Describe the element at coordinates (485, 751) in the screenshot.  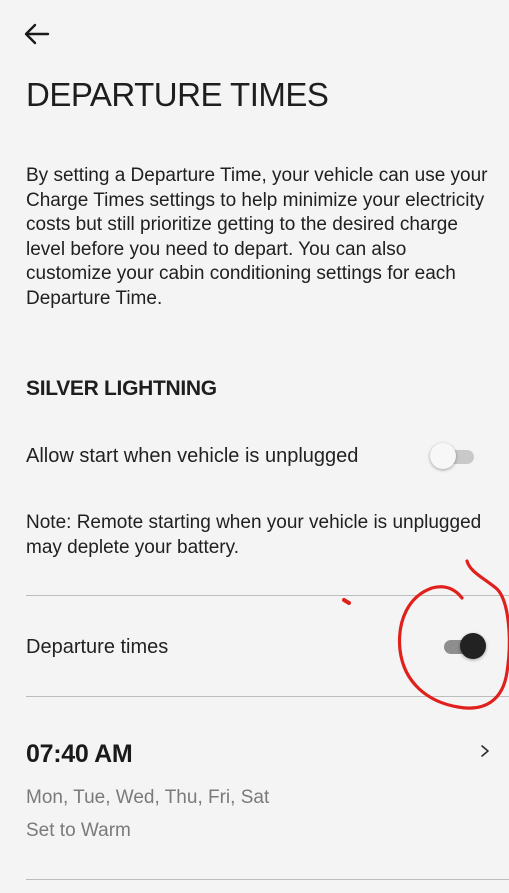
I see `chevron-right-icon` at that location.